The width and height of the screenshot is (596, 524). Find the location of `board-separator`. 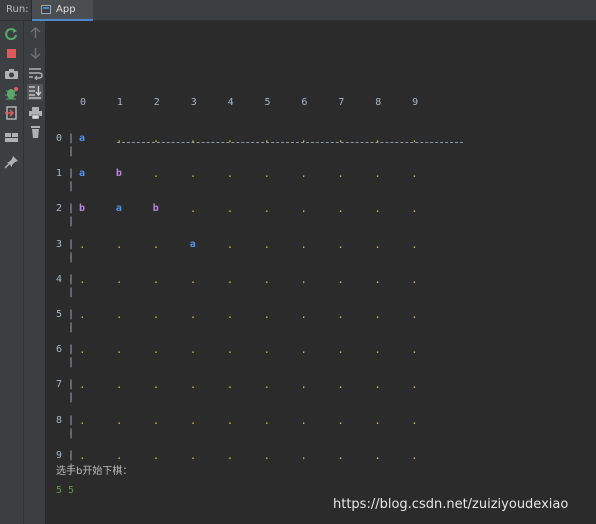

board-separator is located at coordinates (290, 142).